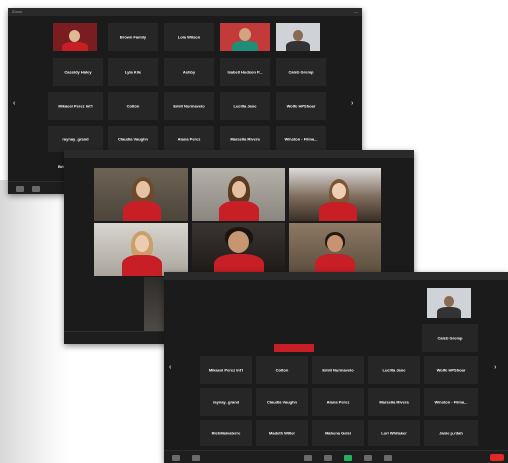 The width and height of the screenshot is (508, 463). Describe the element at coordinates (451, 433) in the screenshot. I see `participant-tile: Janie p.rdah` at that location.